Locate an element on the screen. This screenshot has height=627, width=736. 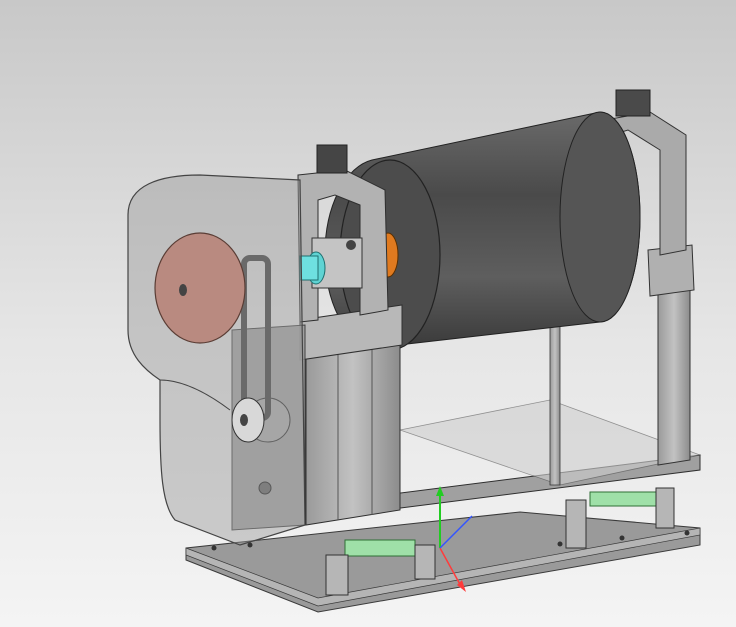
small-pulley is located at coordinates (248, 420).